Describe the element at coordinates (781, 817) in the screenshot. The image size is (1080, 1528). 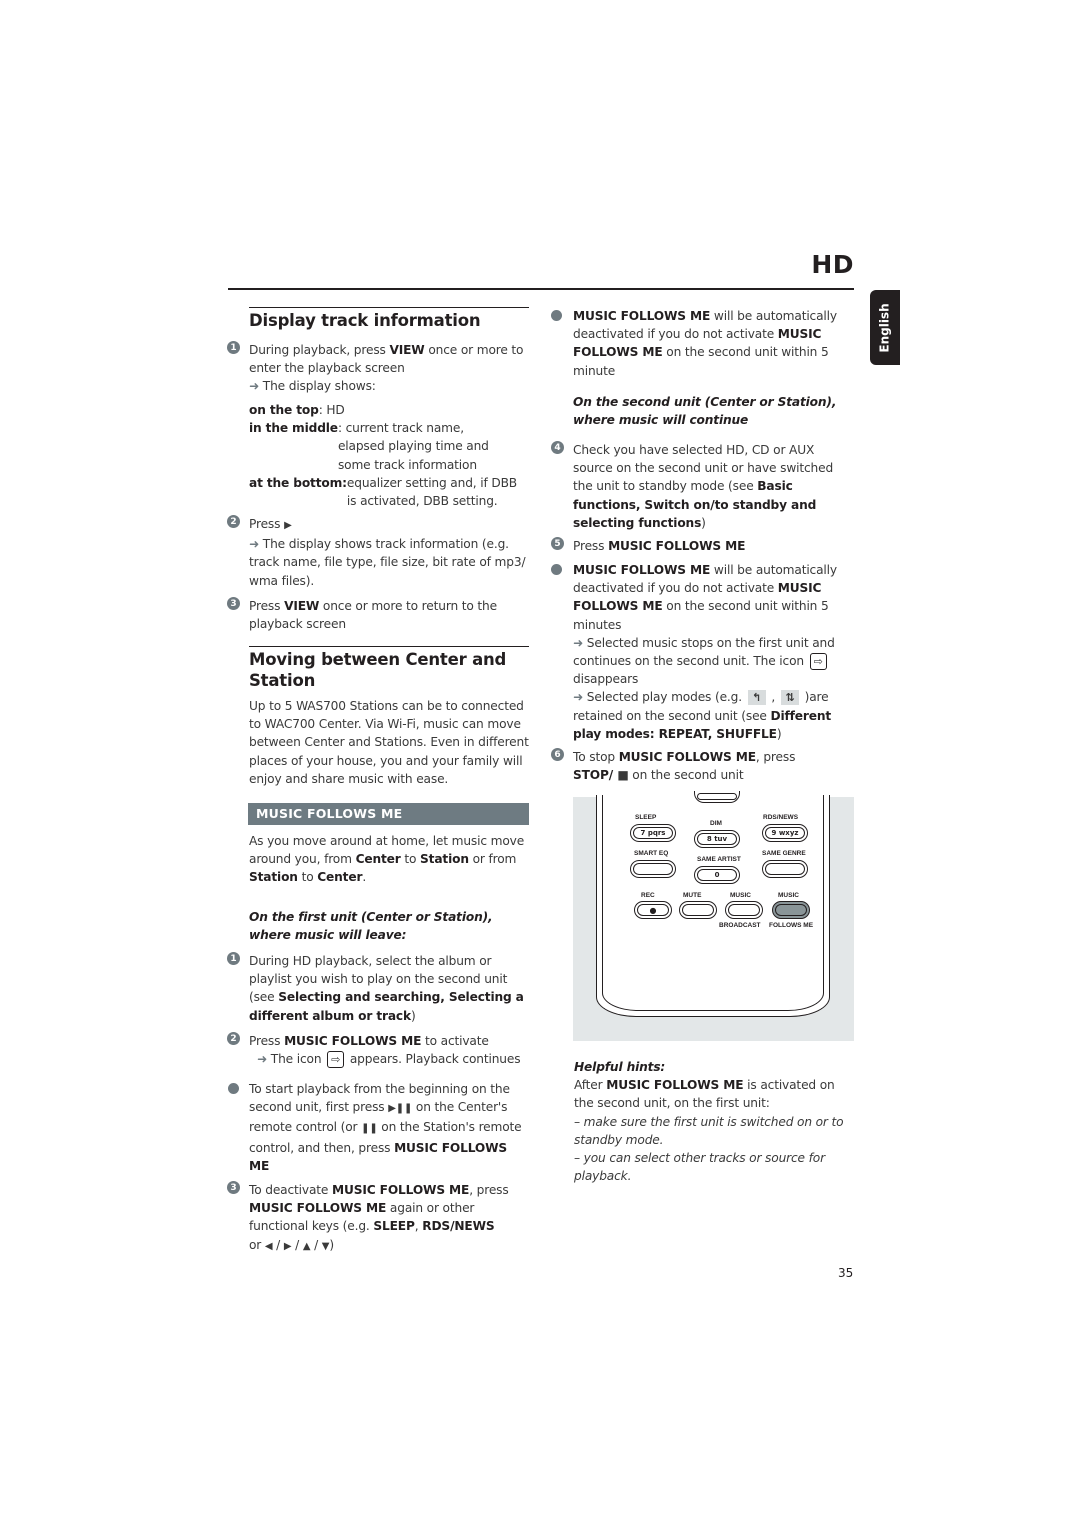
I see `remote-label-rds-news: RDS/NEWS` at that location.